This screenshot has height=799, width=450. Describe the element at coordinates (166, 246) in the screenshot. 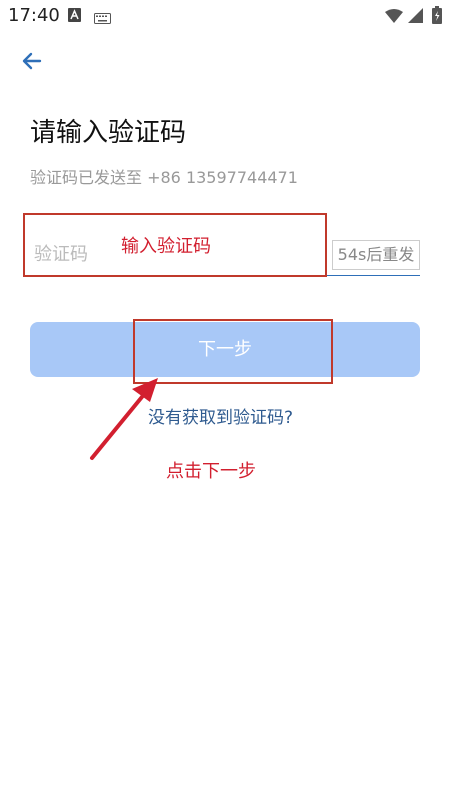

I see `annotation-input-hint: 输入验证码` at that location.